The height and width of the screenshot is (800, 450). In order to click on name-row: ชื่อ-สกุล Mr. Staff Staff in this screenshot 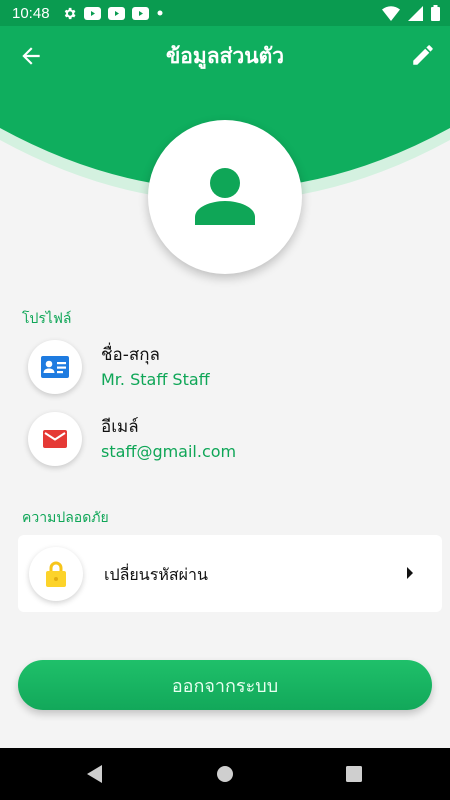, I will do `click(119, 367)`.